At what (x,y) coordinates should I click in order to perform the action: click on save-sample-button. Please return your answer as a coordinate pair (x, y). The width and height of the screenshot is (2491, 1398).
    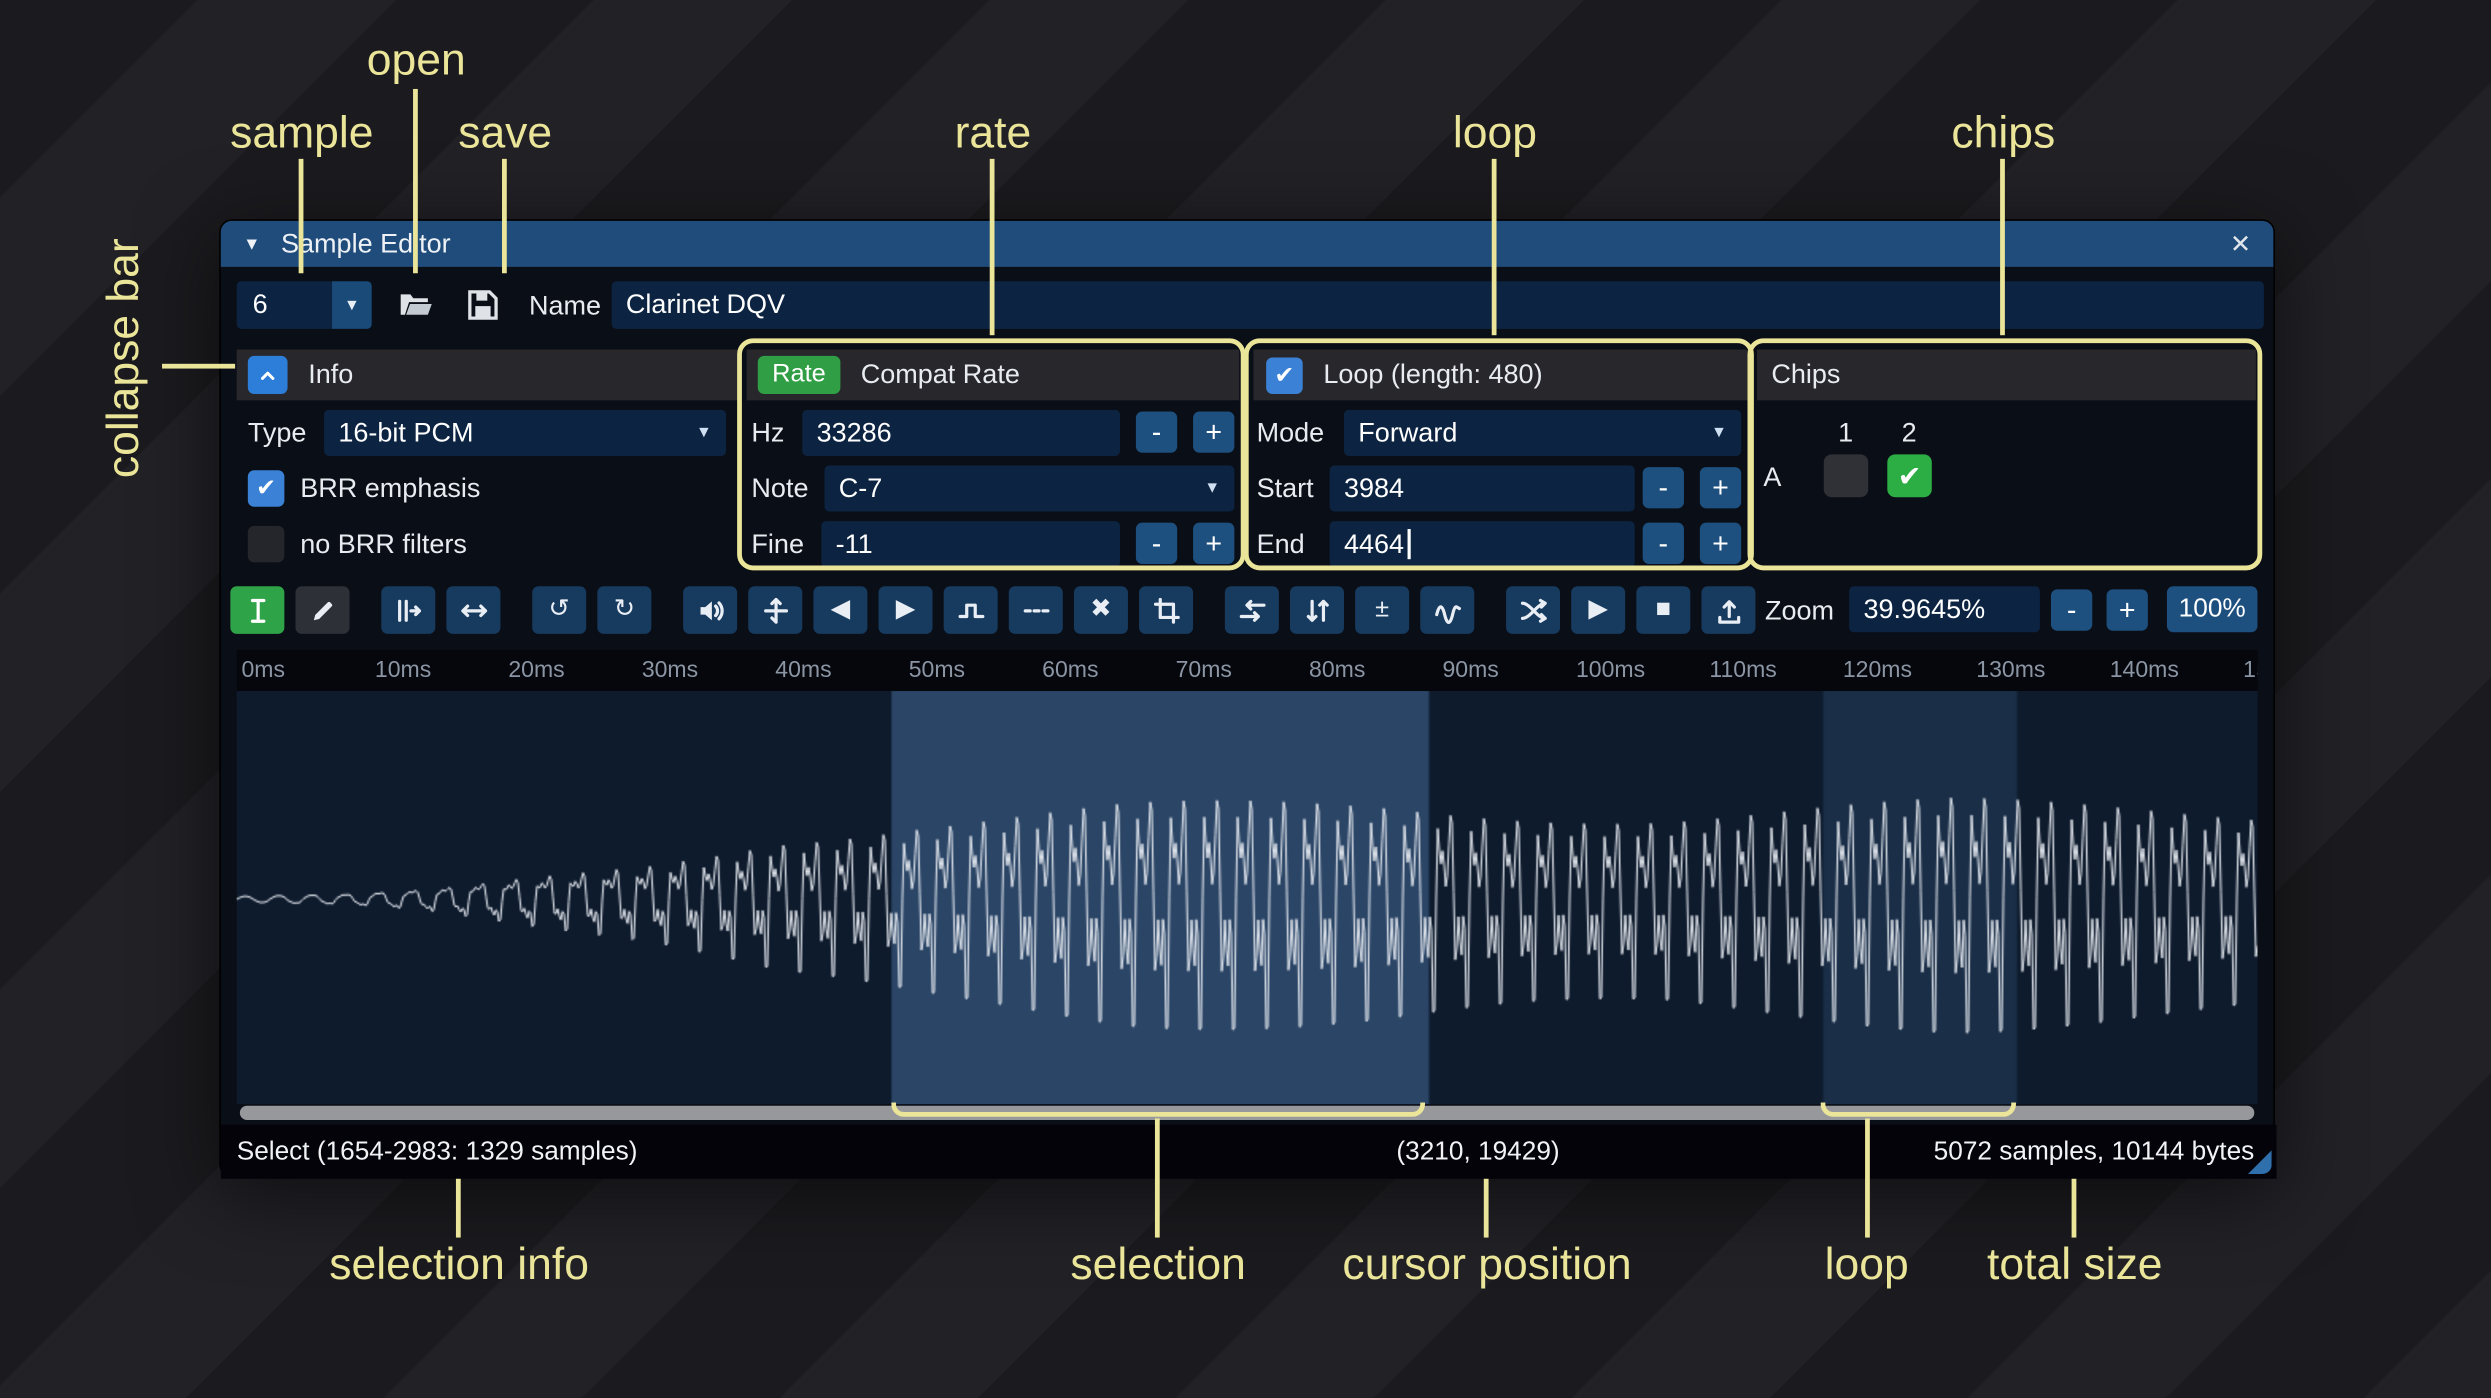
    Looking at the image, I should click on (483, 305).